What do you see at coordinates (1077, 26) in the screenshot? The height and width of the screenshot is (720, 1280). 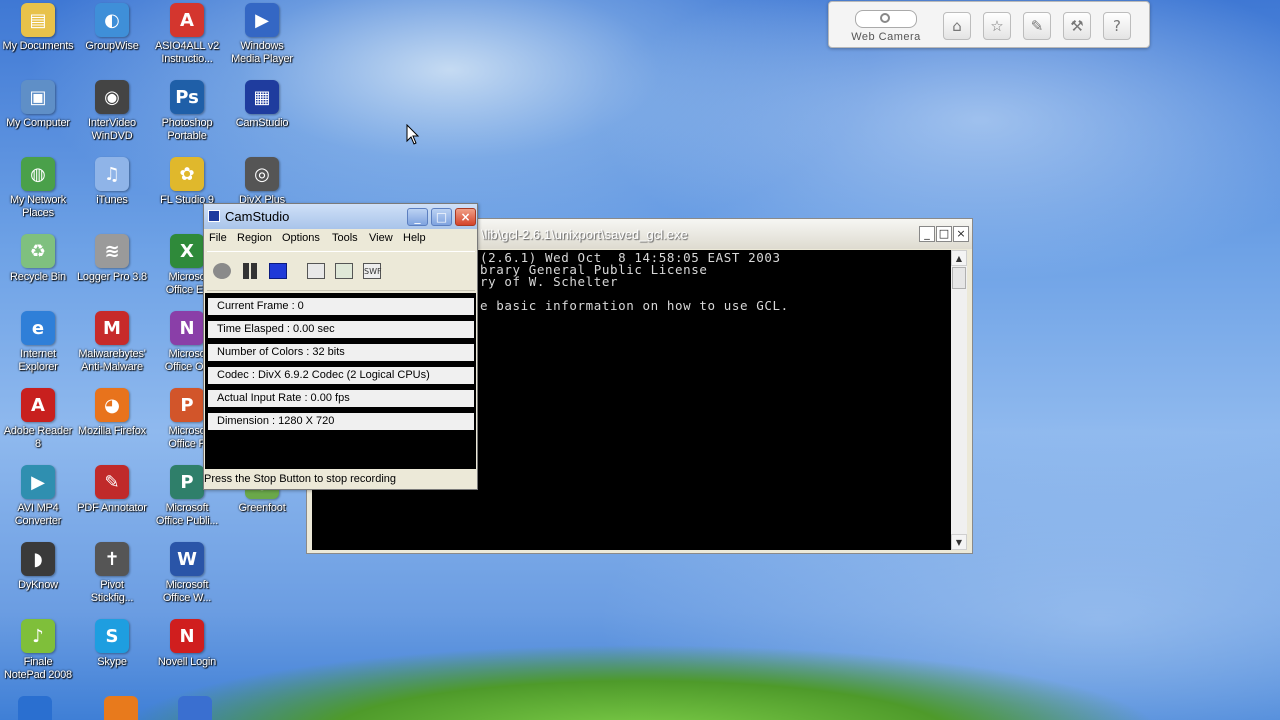 I see `wrench-icon: ⚒` at bounding box center [1077, 26].